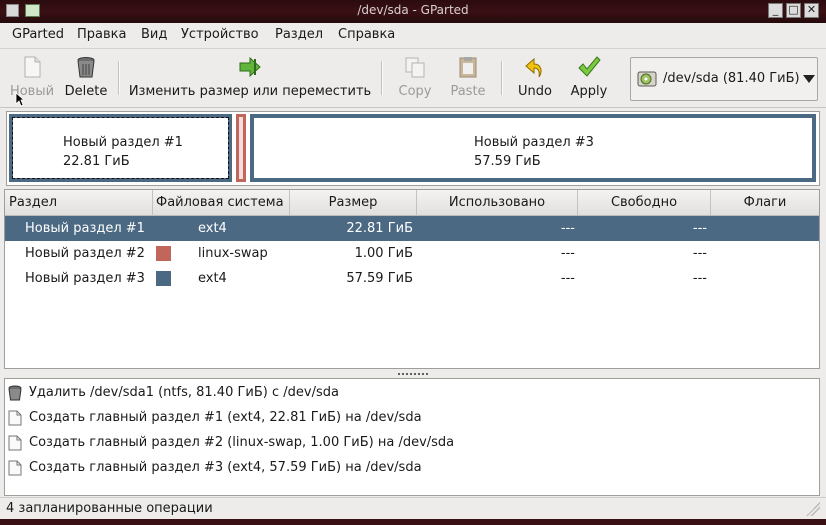 The width and height of the screenshot is (826, 525). What do you see at coordinates (79, 202) in the screenshot?
I see `column-header-partition: Раздел` at bounding box center [79, 202].